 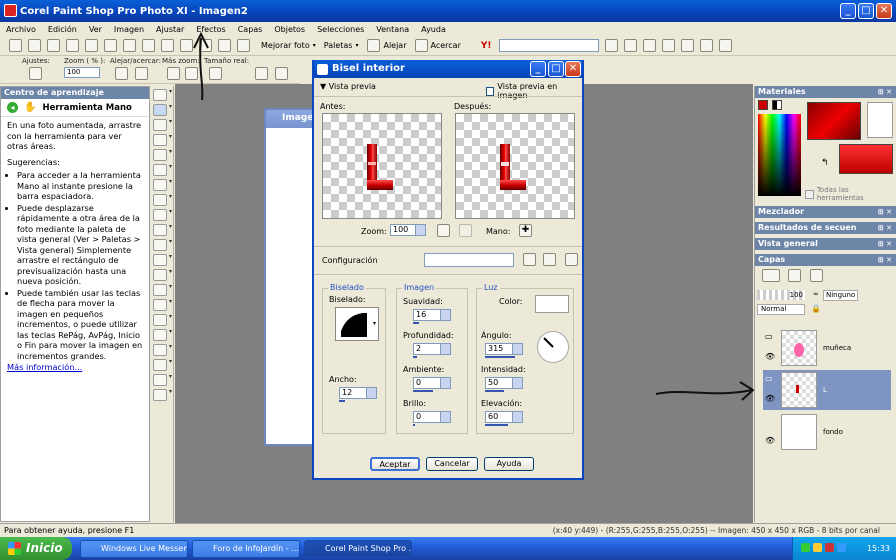 What do you see at coordinates (91, 45) in the screenshot?
I see `save-icon` at bounding box center [91, 45].